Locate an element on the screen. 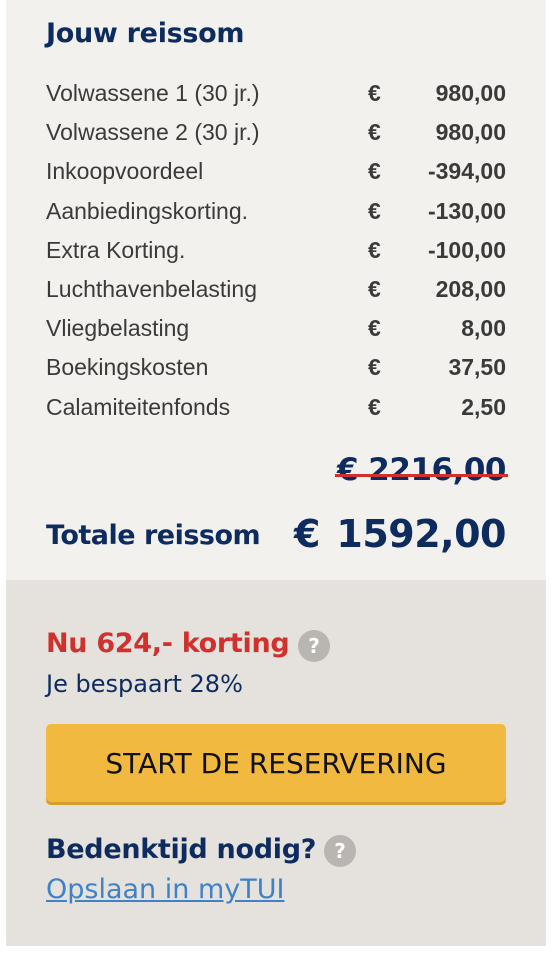  price-row: Vliegbelasting € 8,00 is located at coordinates (276, 330).